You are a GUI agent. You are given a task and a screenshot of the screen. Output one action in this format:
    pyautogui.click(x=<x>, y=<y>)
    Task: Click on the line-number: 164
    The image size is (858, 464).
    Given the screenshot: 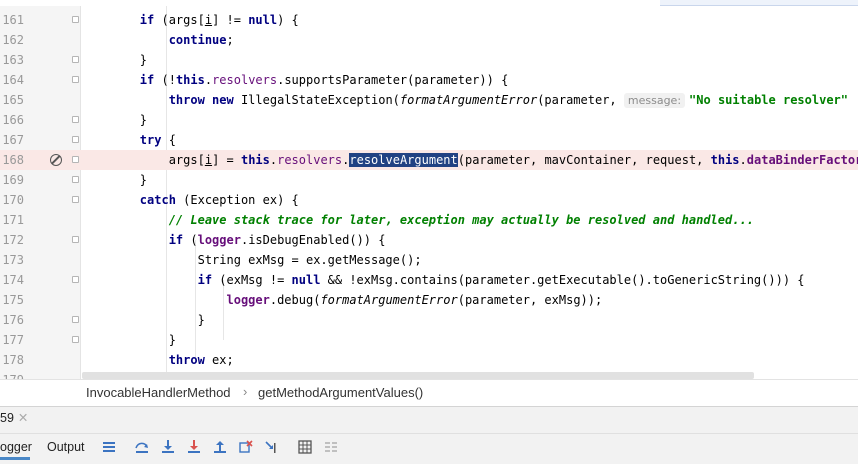 What is the action you would take?
    pyautogui.click(x=12, y=80)
    